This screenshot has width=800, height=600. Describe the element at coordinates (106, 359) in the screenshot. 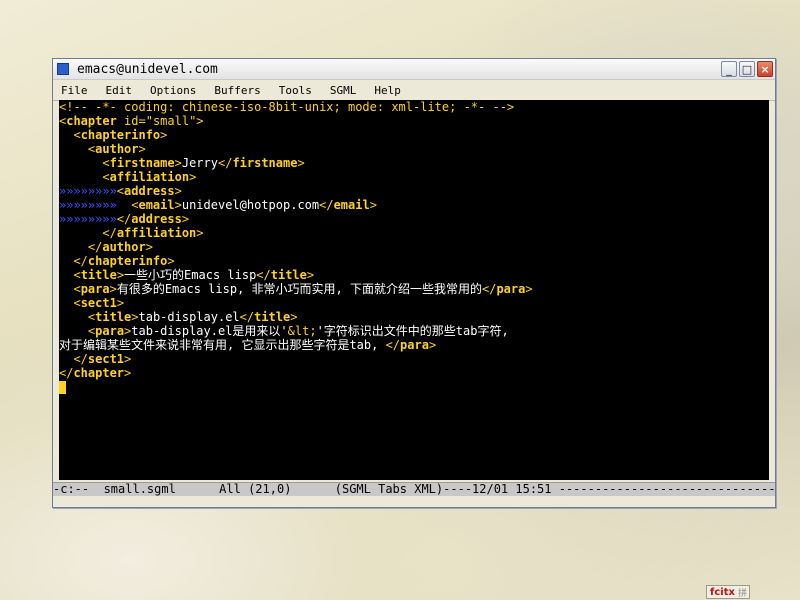

I see `tag-name: sect1` at that location.